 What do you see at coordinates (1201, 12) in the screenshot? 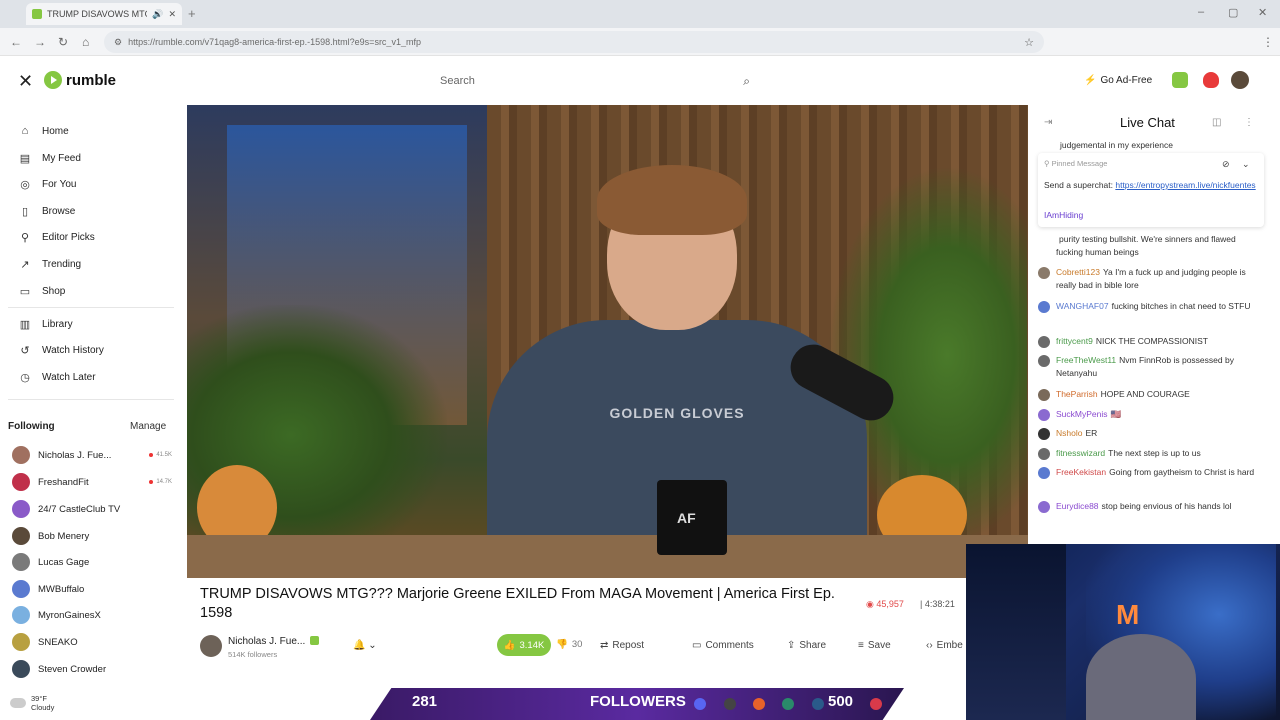
I see `minimize-icon: –` at bounding box center [1201, 12].